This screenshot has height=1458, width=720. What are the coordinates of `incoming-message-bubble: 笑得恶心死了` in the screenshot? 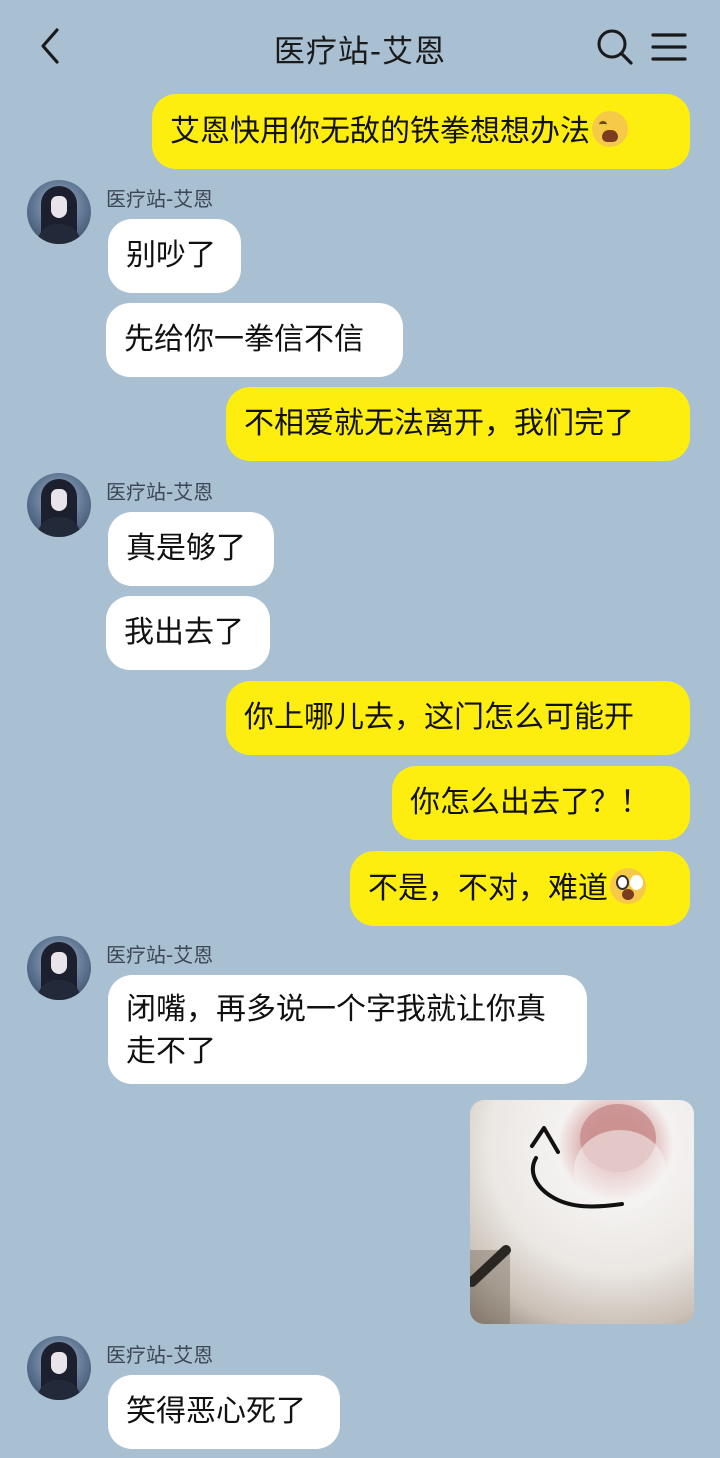 It's located at (224, 1412).